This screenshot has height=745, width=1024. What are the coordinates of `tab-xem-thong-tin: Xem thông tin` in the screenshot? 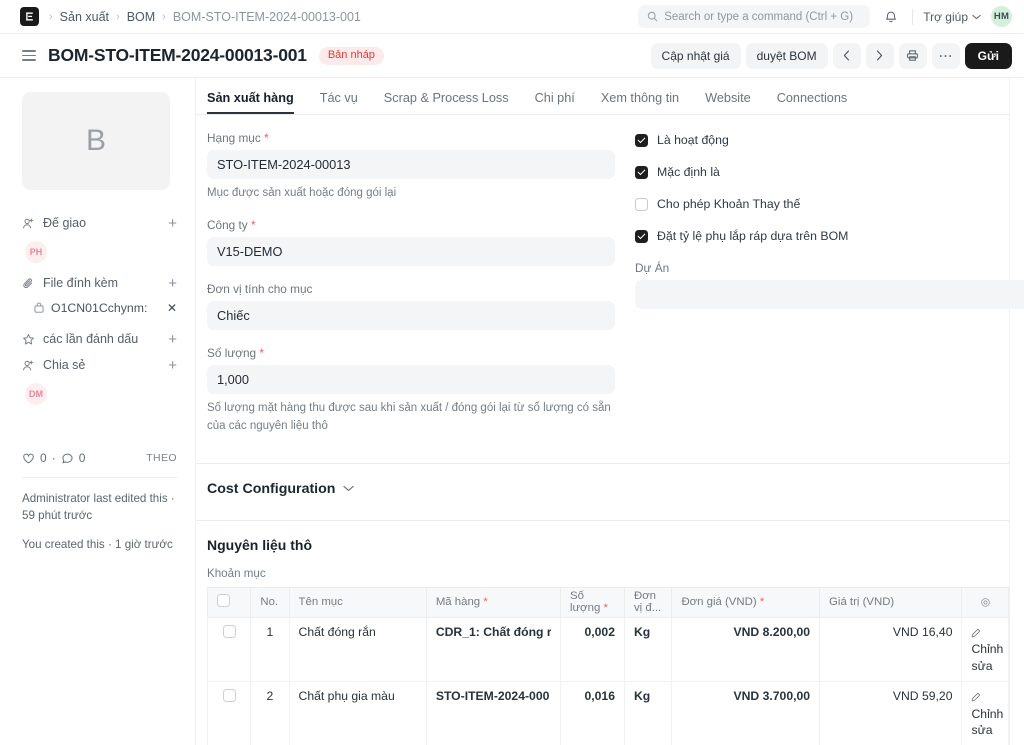 It's located at (640, 102).